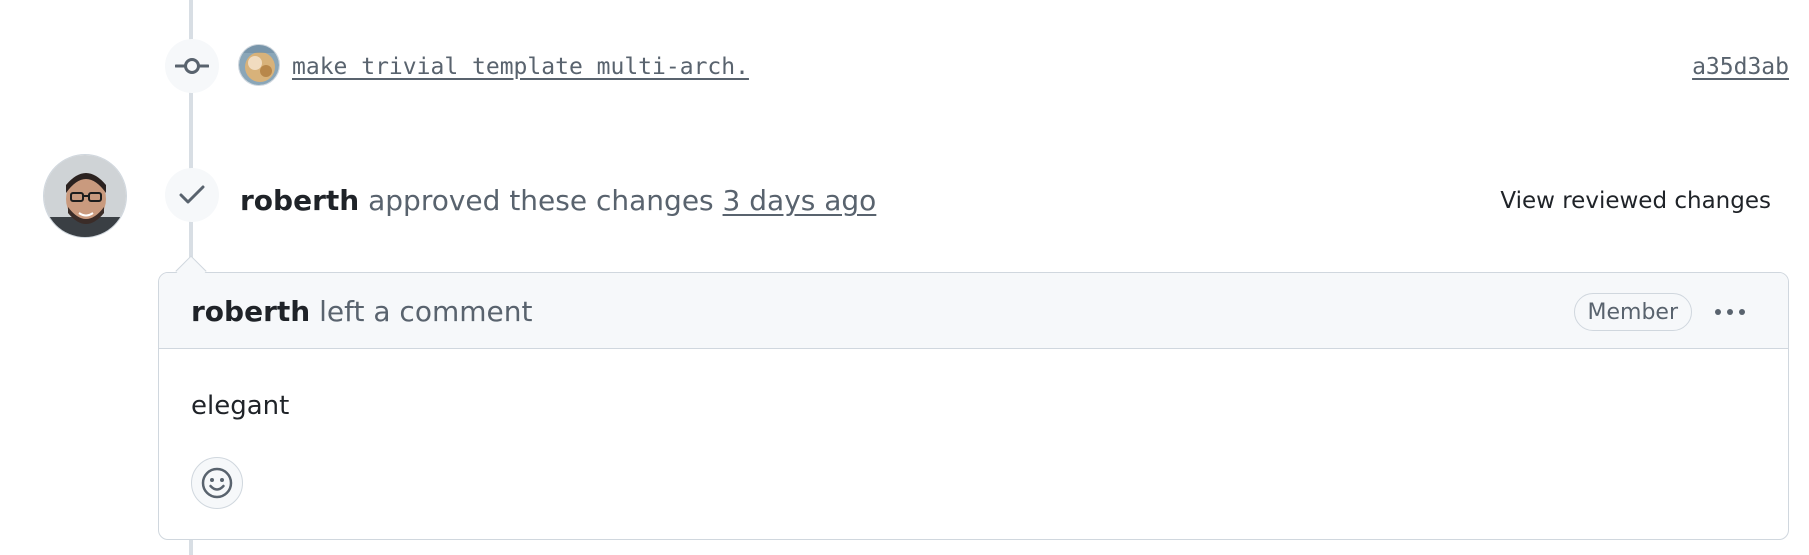 This screenshot has width=1809, height=555. Describe the element at coordinates (1635, 201) in the screenshot. I see `view-reviewed-changes-link: View reviewed changes` at that location.